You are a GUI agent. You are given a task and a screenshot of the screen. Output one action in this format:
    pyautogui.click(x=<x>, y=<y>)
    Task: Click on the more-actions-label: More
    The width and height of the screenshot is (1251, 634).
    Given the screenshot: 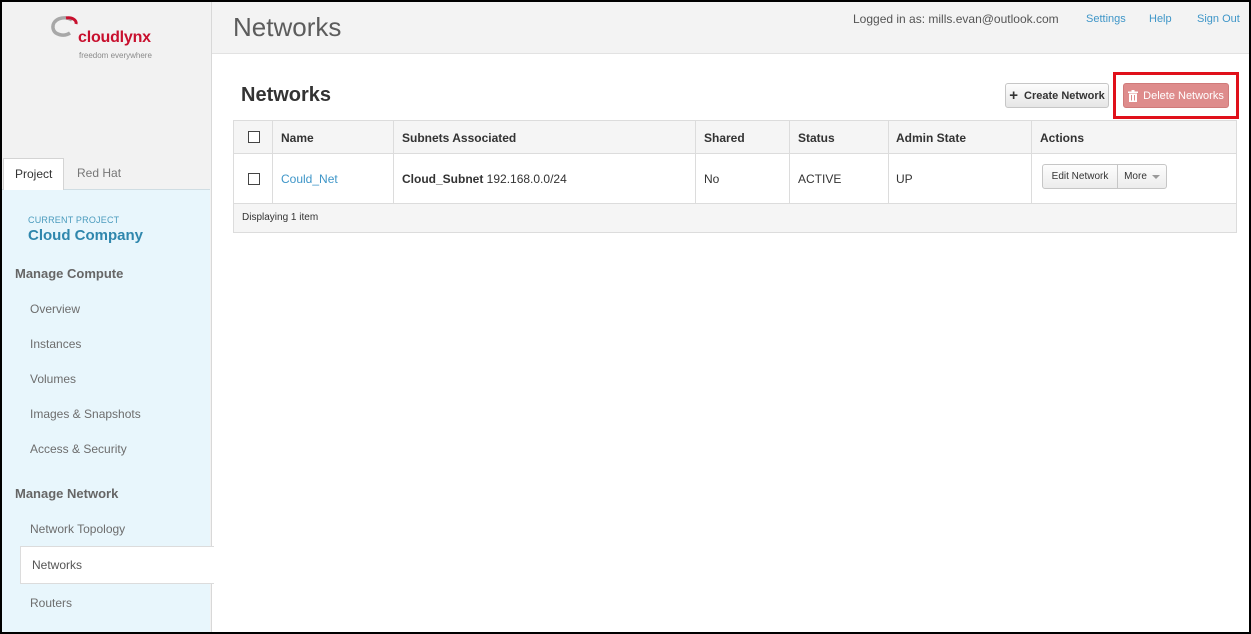 What is the action you would take?
    pyautogui.click(x=1135, y=176)
    